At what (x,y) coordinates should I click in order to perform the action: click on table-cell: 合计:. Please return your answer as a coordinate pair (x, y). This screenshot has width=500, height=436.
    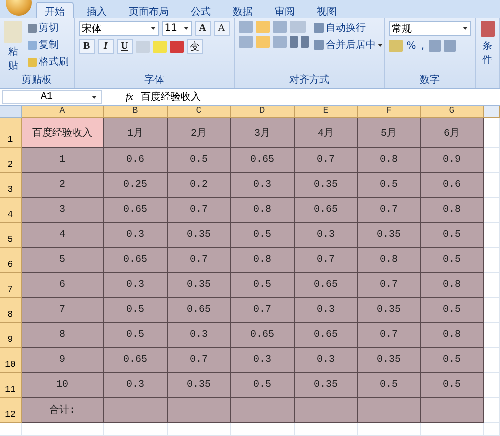
    Looking at the image, I should click on (63, 410).